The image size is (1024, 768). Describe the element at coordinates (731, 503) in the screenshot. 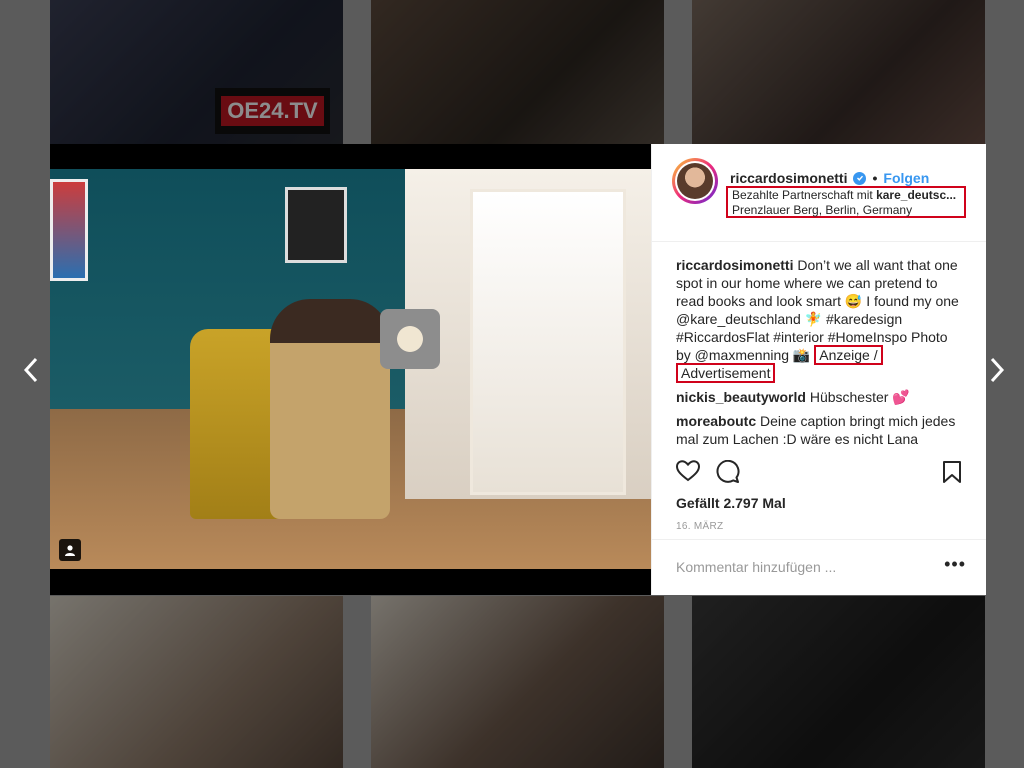

I see `likes-count: Gefällt 2.797 Mal` at that location.